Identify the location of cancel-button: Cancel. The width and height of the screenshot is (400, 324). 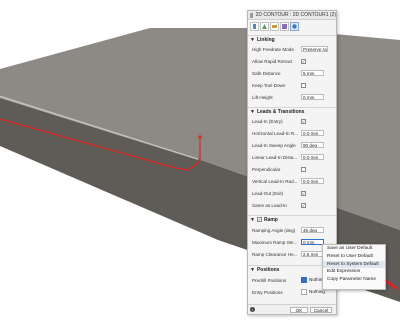
(321, 310).